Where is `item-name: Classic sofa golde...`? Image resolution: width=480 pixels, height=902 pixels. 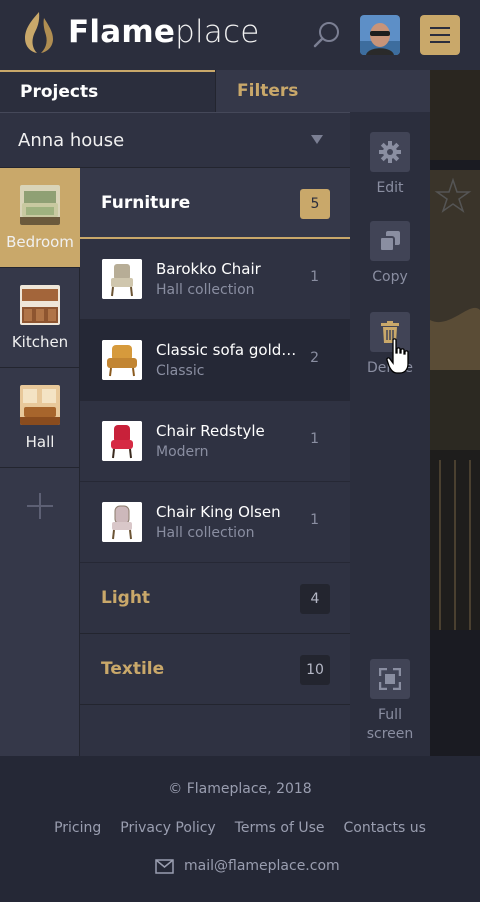
item-name: Classic sofa golde... is located at coordinates (228, 350).